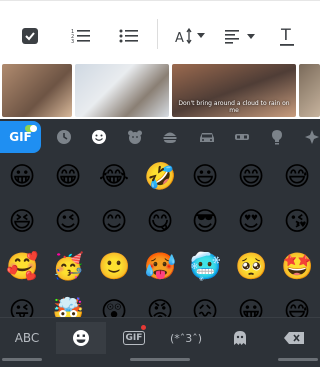 The image size is (320, 367). I want to click on emoji-key: 🥰, so click(22, 267).